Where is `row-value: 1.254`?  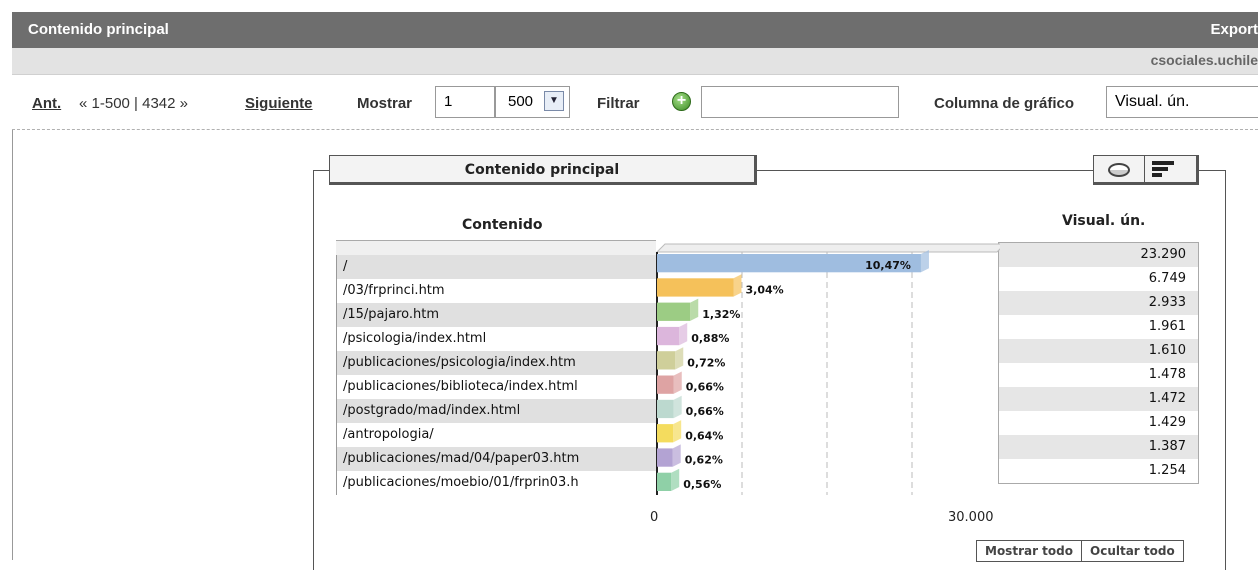 row-value: 1.254 is located at coordinates (1098, 471).